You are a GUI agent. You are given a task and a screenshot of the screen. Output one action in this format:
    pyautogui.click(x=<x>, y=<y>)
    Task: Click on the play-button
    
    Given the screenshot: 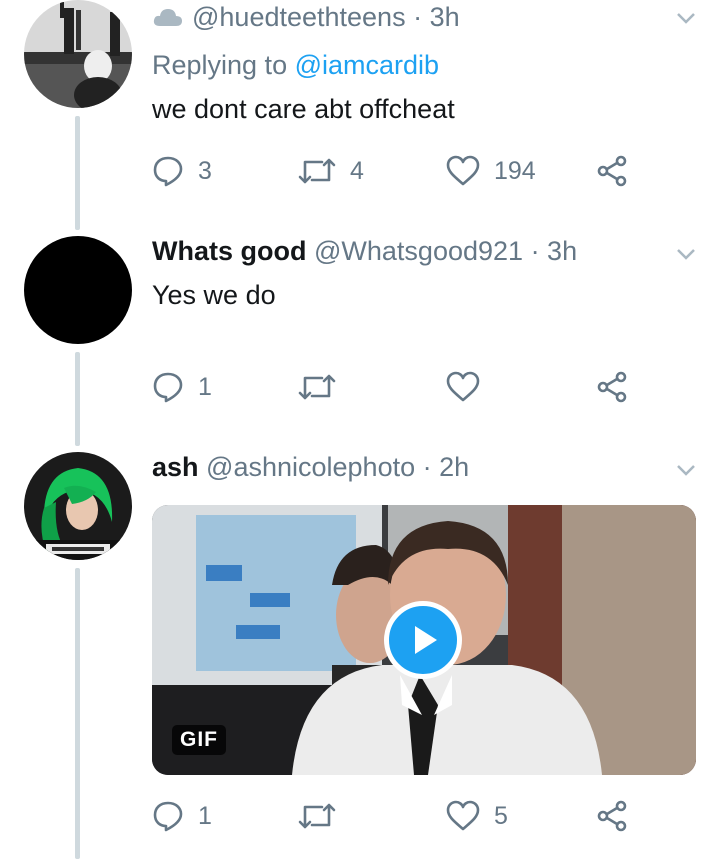 What is the action you would take?
    pyautogui.click(x=423, y=640)
    